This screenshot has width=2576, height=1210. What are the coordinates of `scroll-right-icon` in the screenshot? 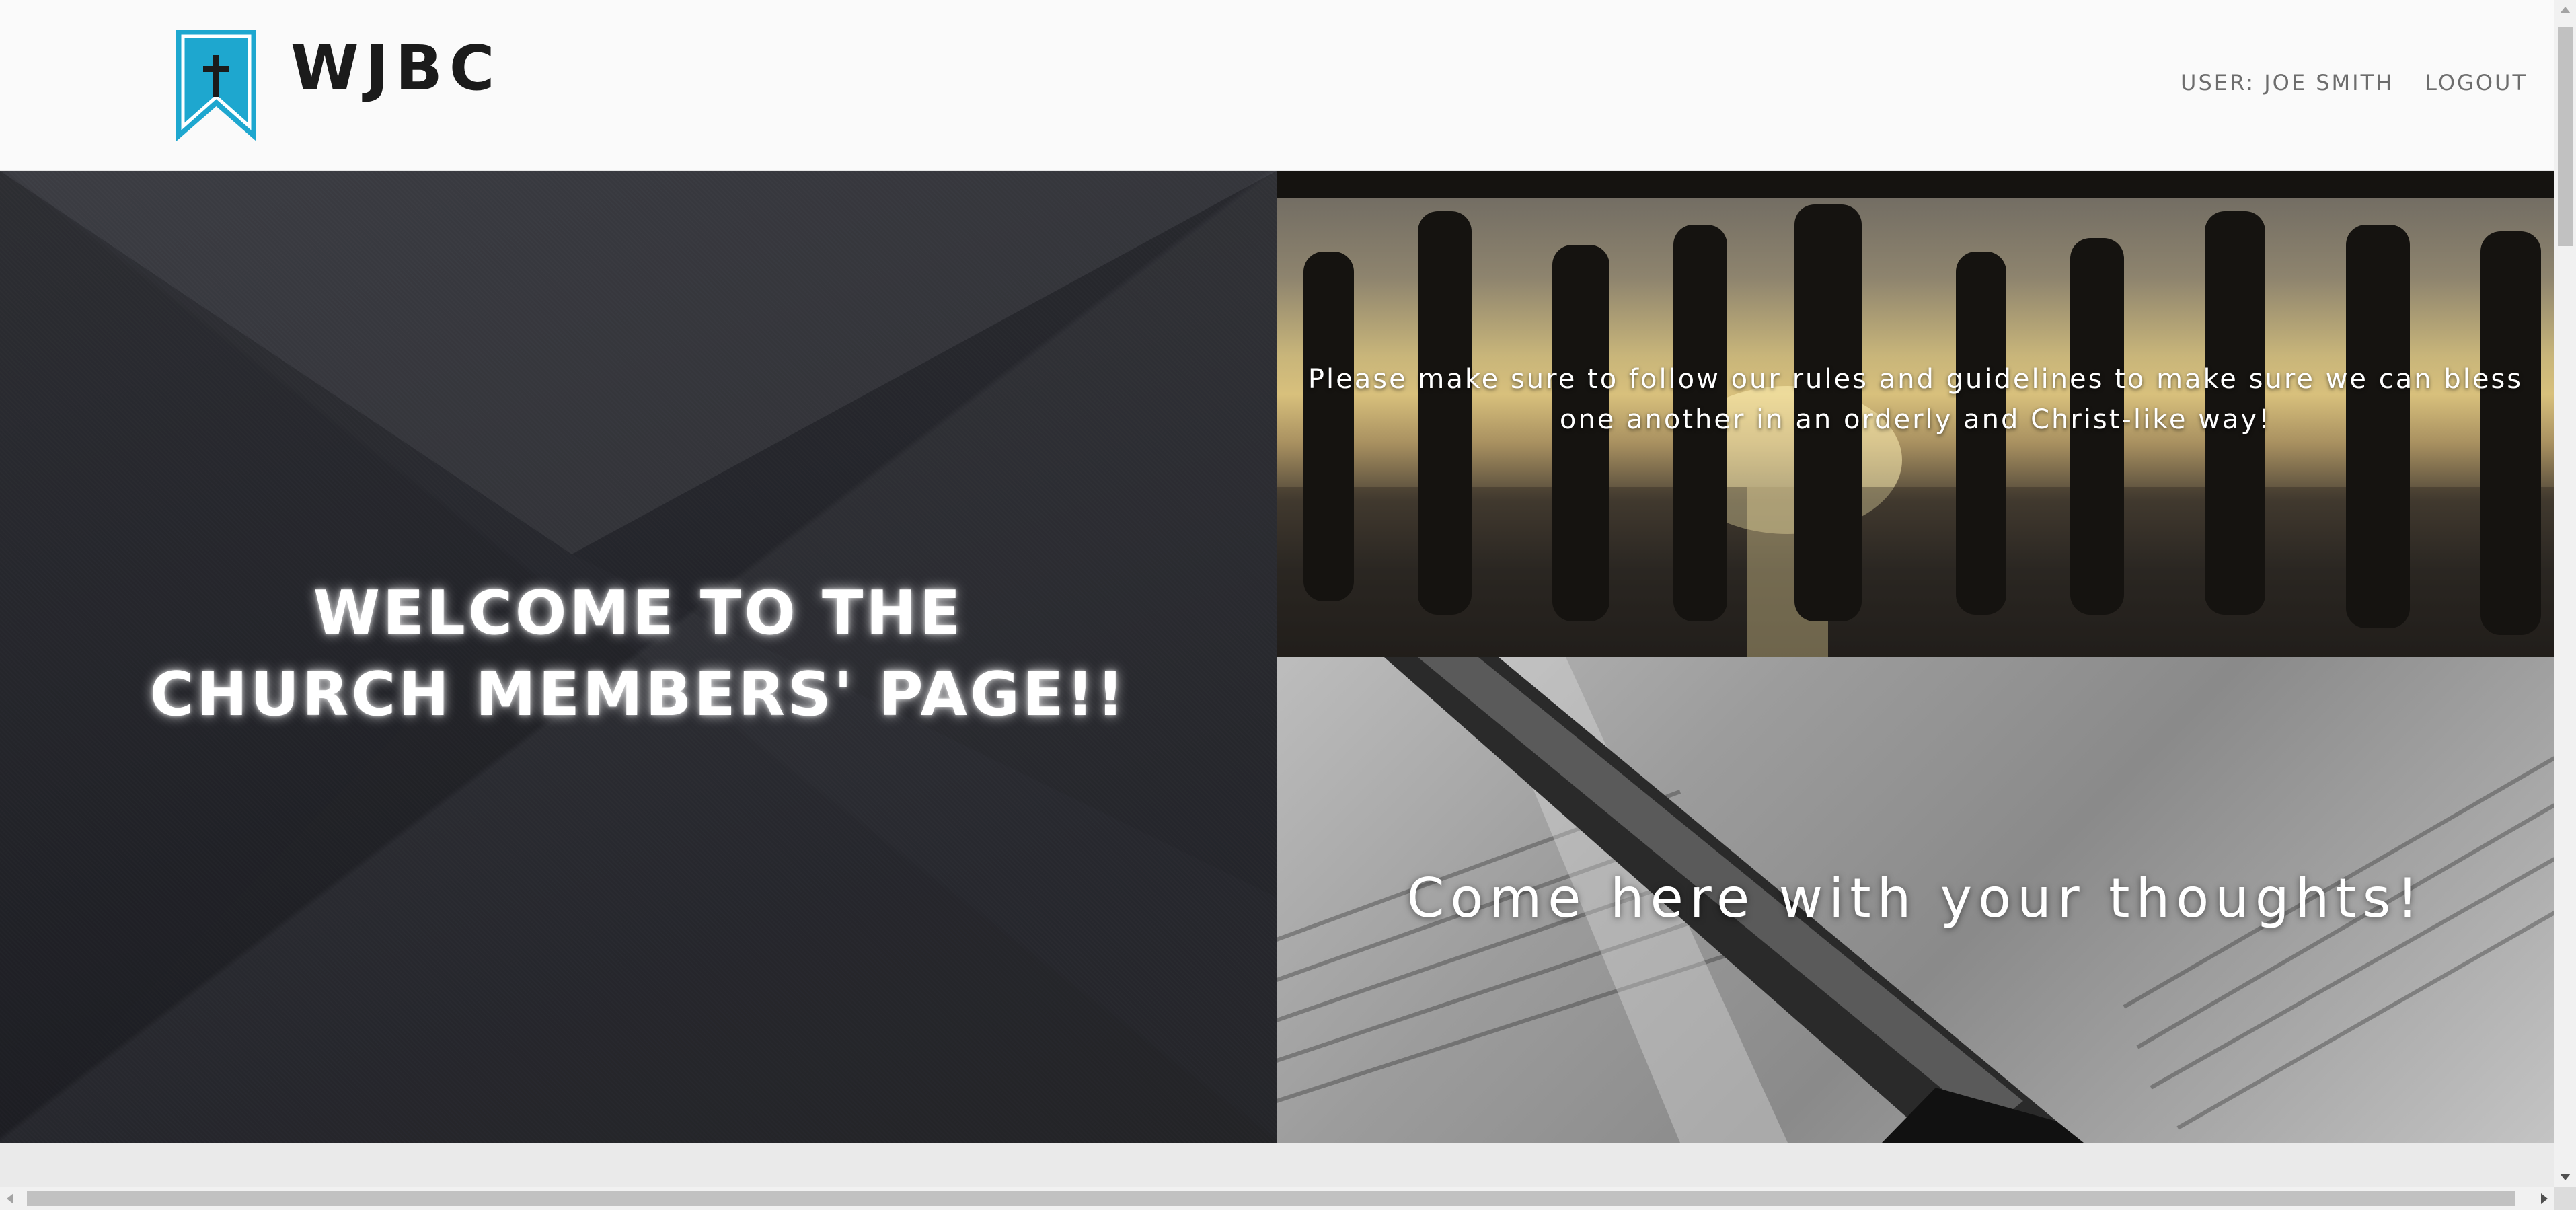 It's located at (2544, 1198).